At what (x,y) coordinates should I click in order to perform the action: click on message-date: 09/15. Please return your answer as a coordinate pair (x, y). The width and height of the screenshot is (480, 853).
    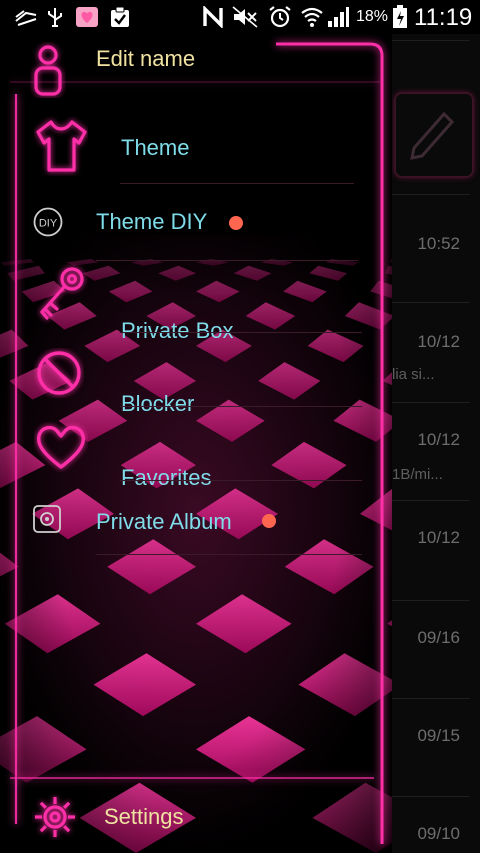
    Looking at the image, I should click on (438, 735).